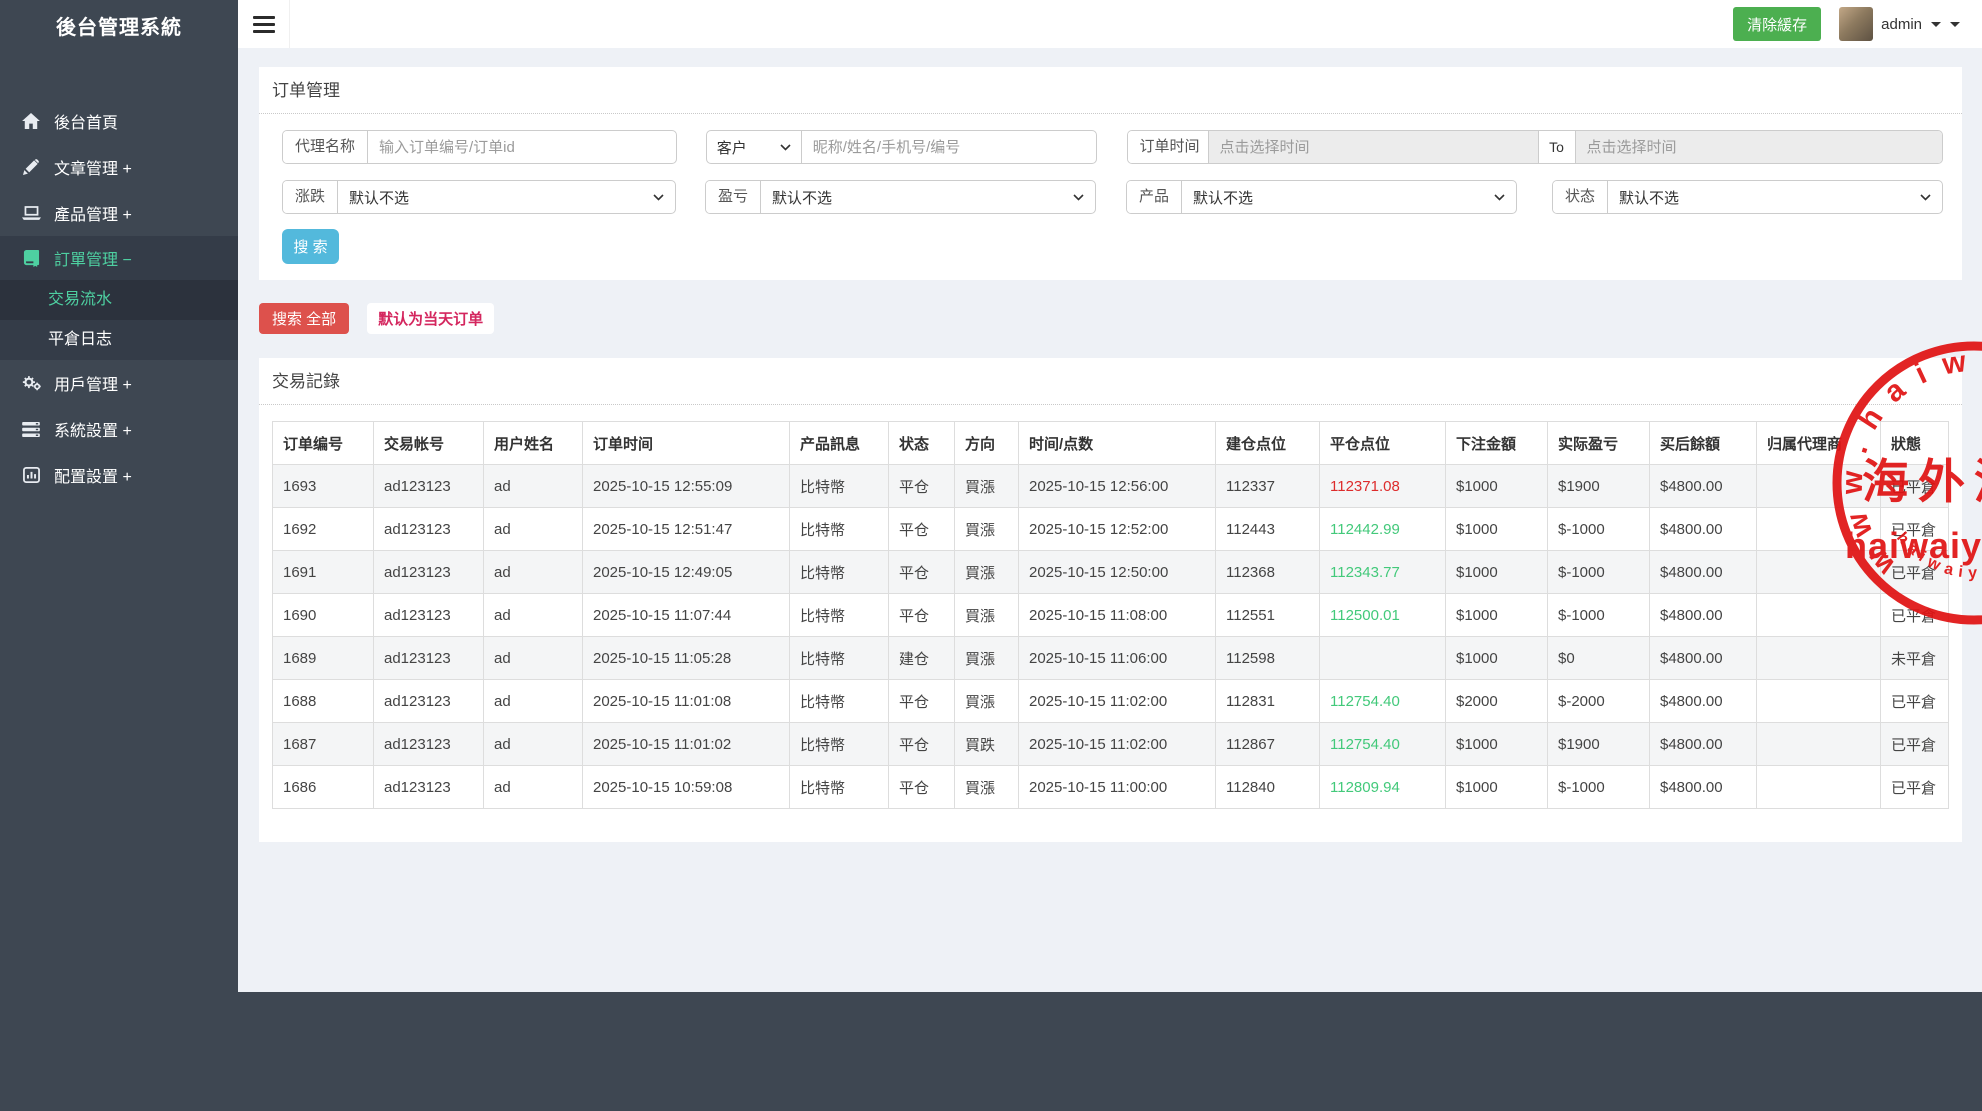 The height and width of the screenshot is (1111, 1982). Describe the element at coordinates (533, 572) in the screenshot. I see `table-cell: ad` at that location.